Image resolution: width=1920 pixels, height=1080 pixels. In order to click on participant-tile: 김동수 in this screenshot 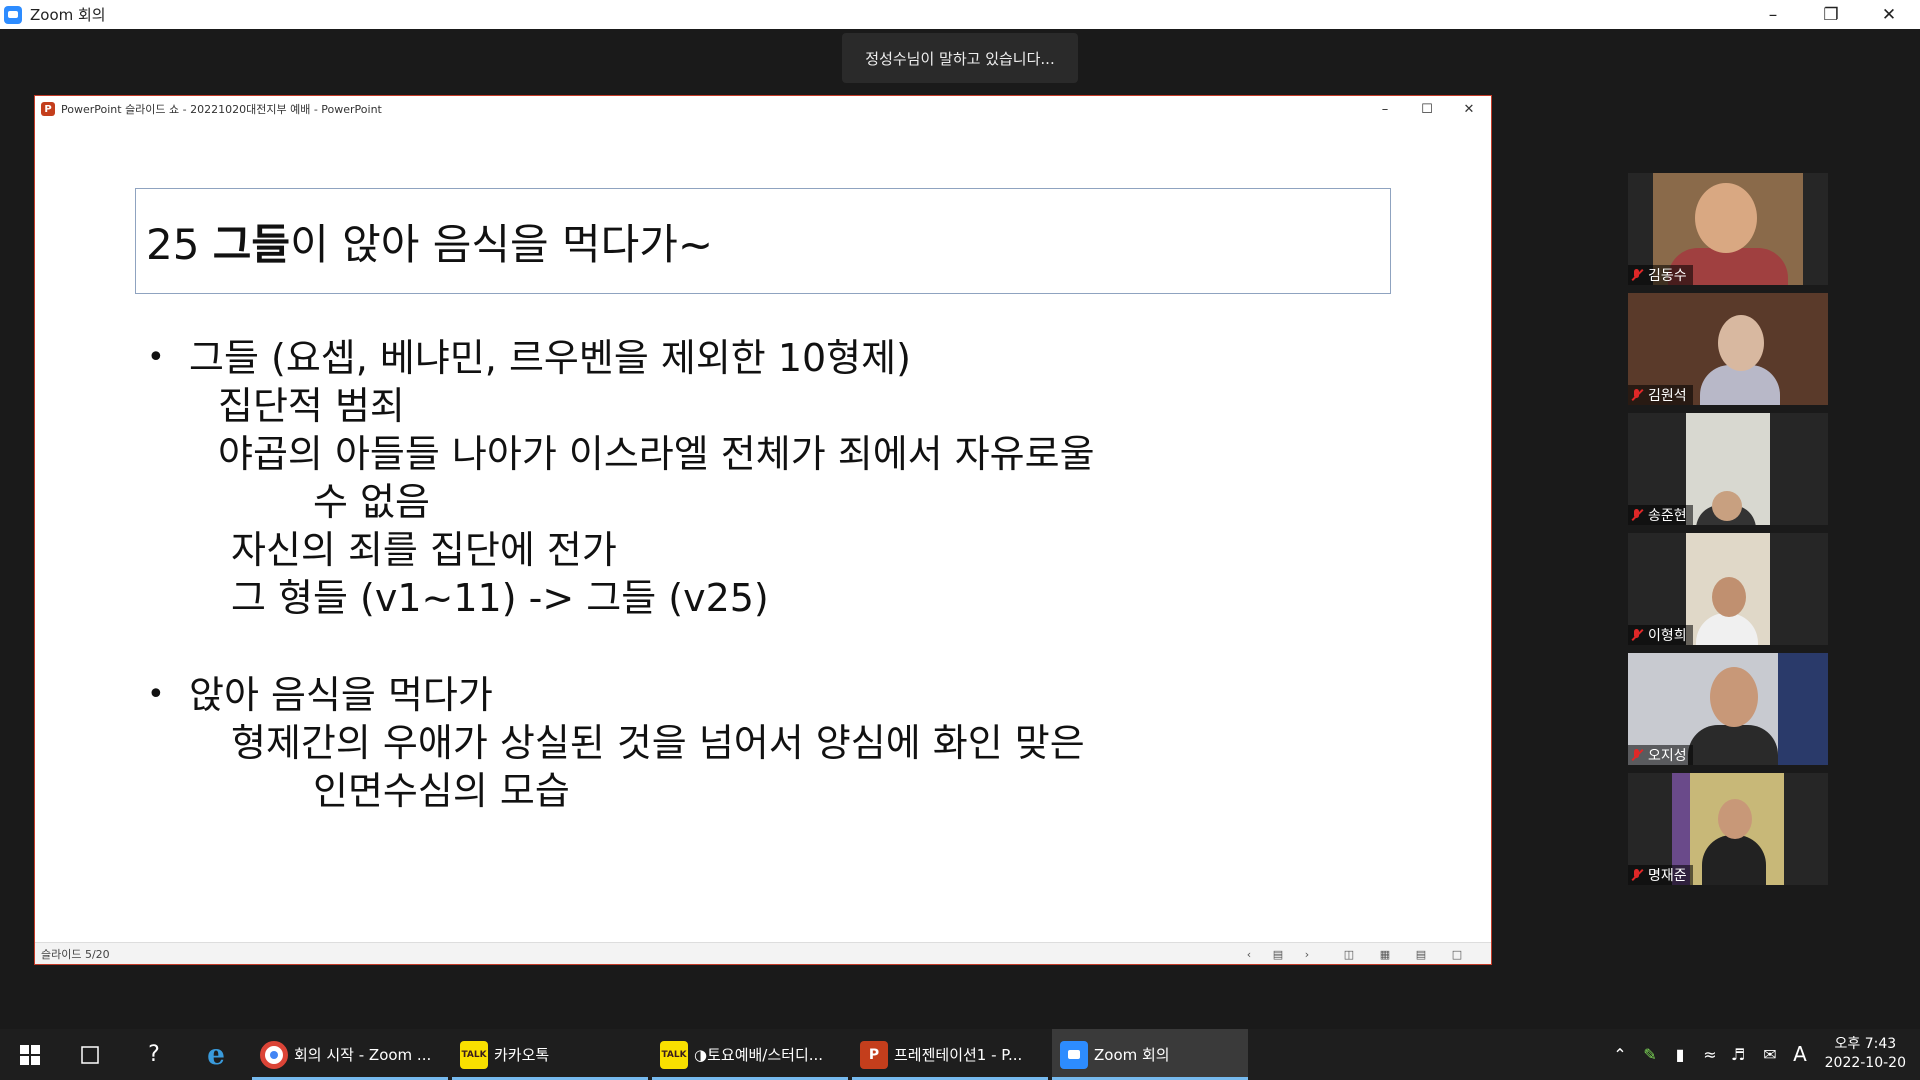, I will do `click(1728, 229)`.